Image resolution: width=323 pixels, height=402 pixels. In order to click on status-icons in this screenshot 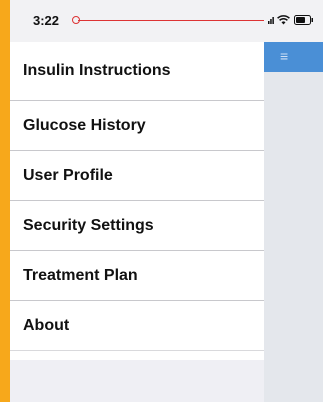, I will do `click(293, 20)`.